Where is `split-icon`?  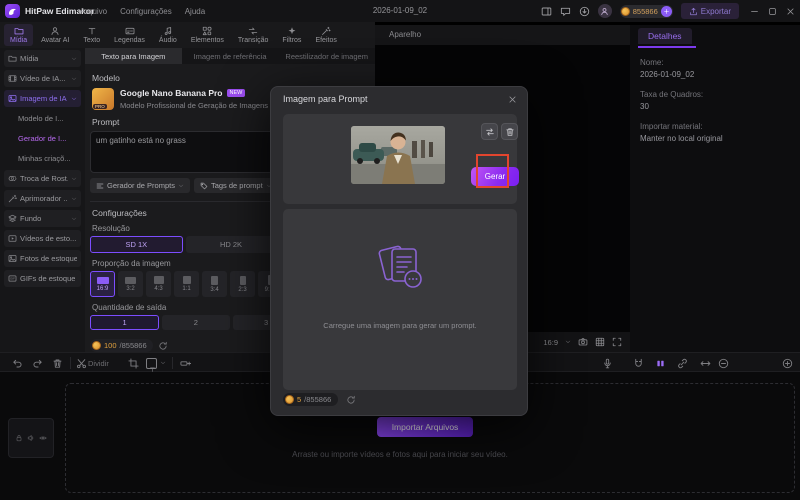
split-icon is located at coordinates (81, 363).